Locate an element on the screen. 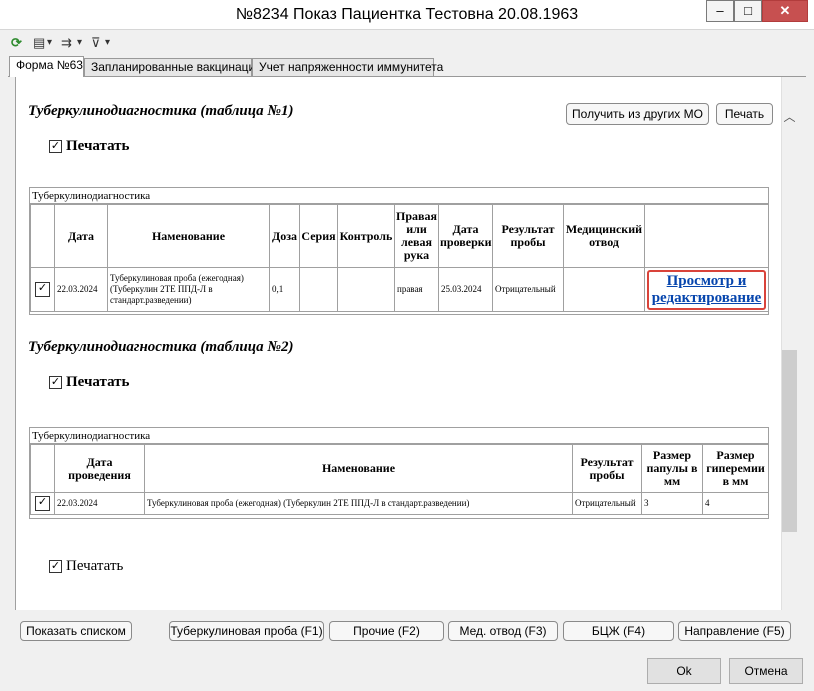 This screenshot has height=691, width=814. ok-button: Ok is located at coordinates (684, 671).